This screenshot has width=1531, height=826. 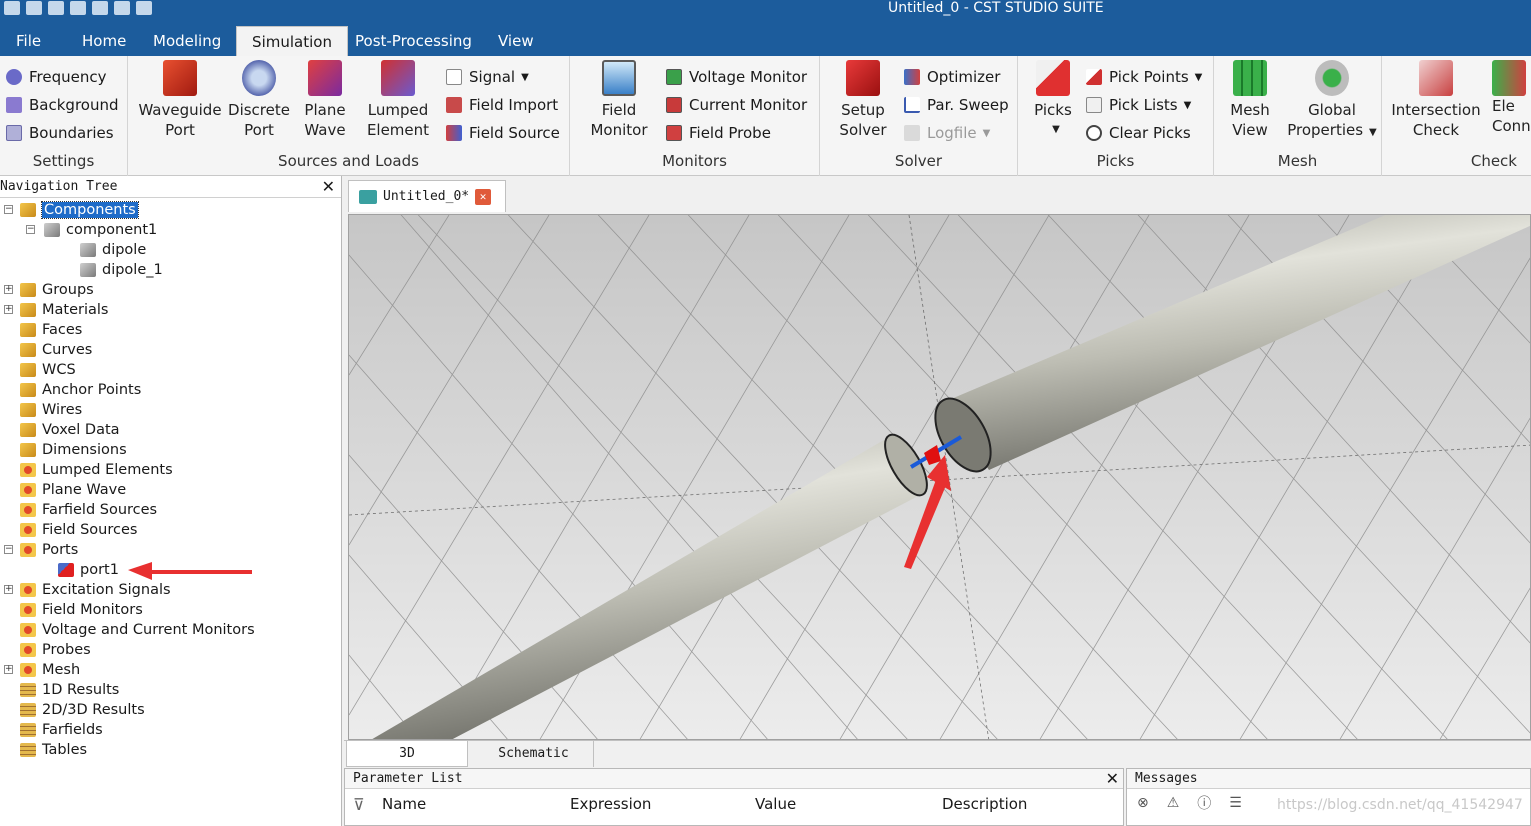 I want to click on print-icon, so click(x=100, y=8).